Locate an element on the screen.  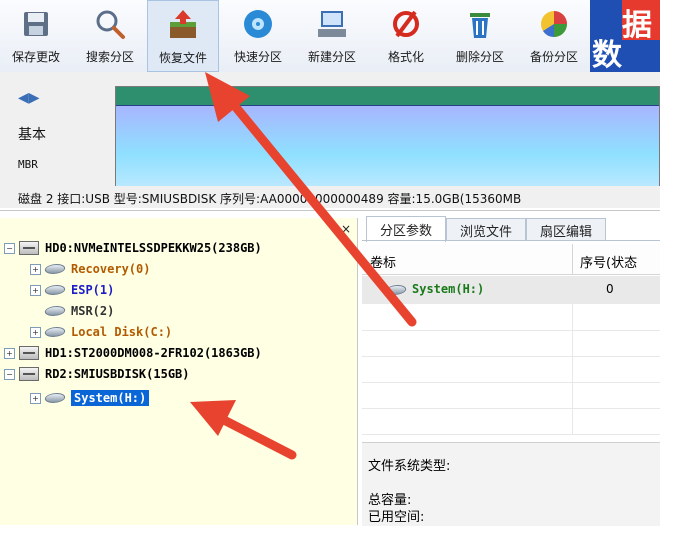
arrow-to-restore-files is located at coordinates (311, 199).